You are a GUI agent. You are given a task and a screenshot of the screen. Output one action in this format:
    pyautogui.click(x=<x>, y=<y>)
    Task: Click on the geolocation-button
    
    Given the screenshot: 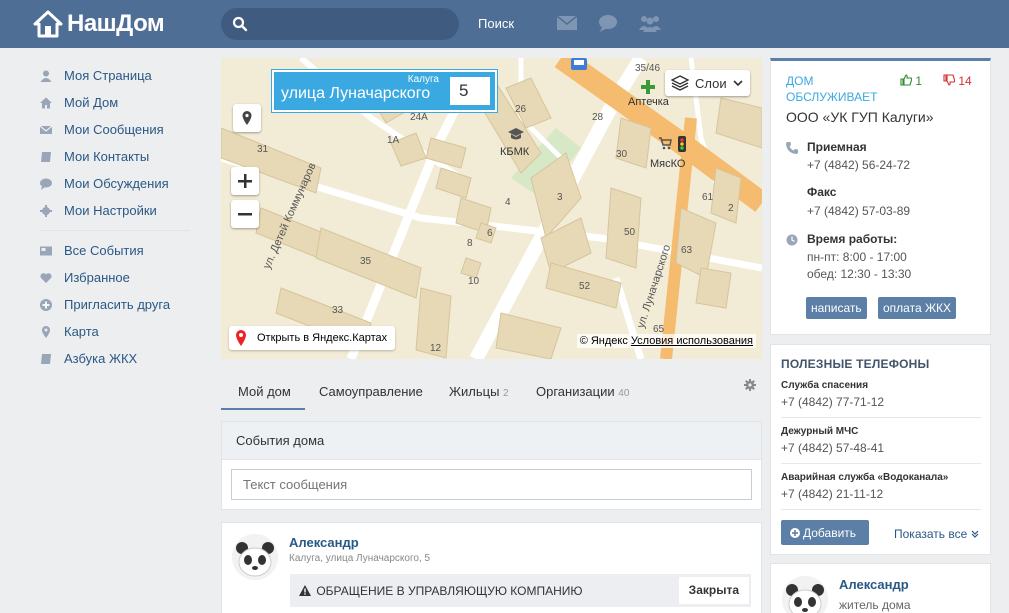 What is the action you would take?
    pyautogui.click(x=247, y=118)
    